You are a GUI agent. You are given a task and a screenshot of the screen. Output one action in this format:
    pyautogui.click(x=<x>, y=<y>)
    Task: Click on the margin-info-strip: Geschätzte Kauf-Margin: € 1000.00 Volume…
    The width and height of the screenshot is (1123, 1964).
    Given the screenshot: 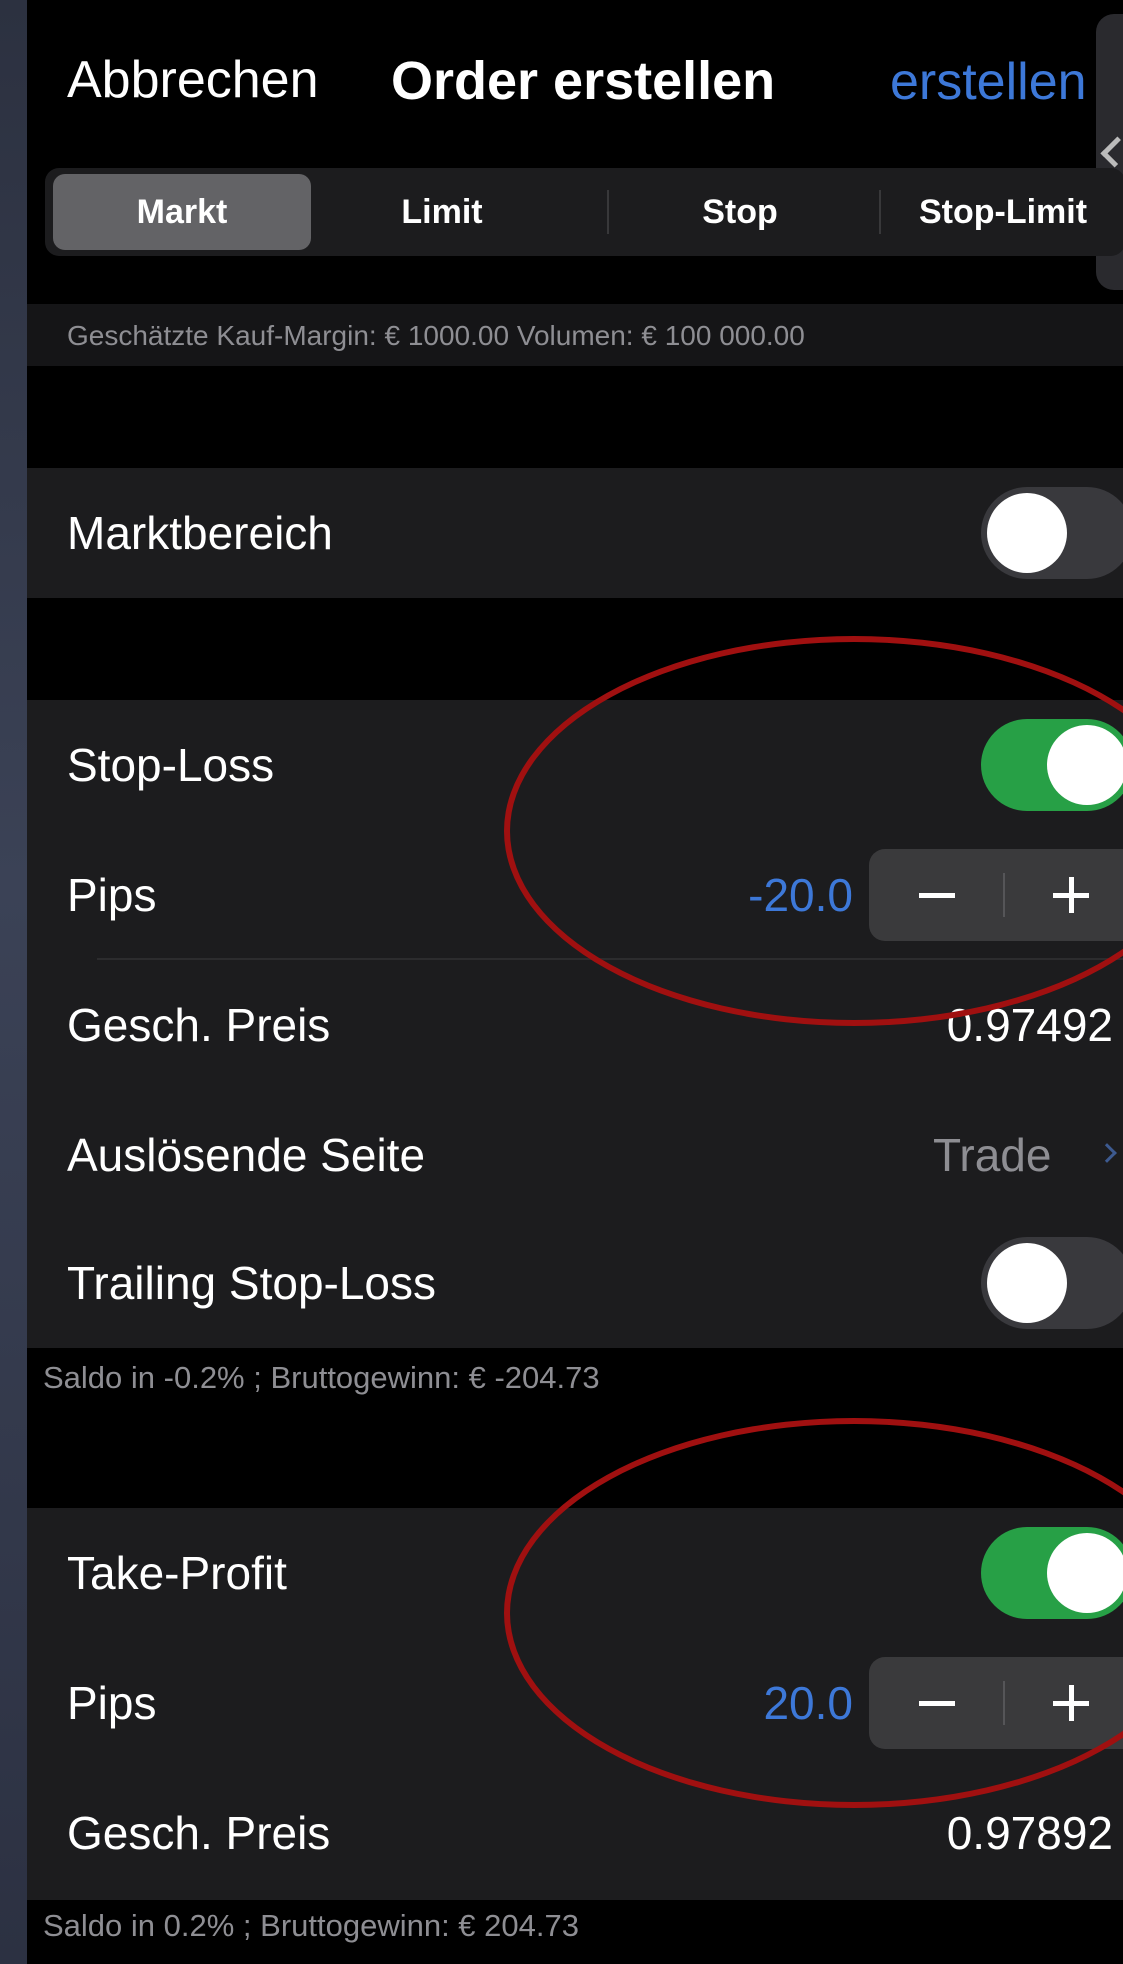 What is the action you would take?
    pyautogui.click(x=575, y=335)
    